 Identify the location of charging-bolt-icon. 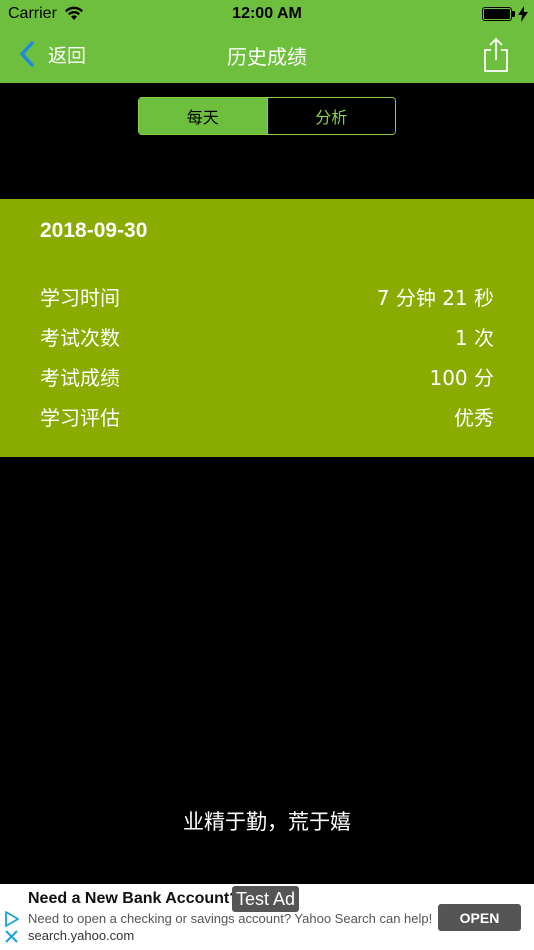
(523, 14).